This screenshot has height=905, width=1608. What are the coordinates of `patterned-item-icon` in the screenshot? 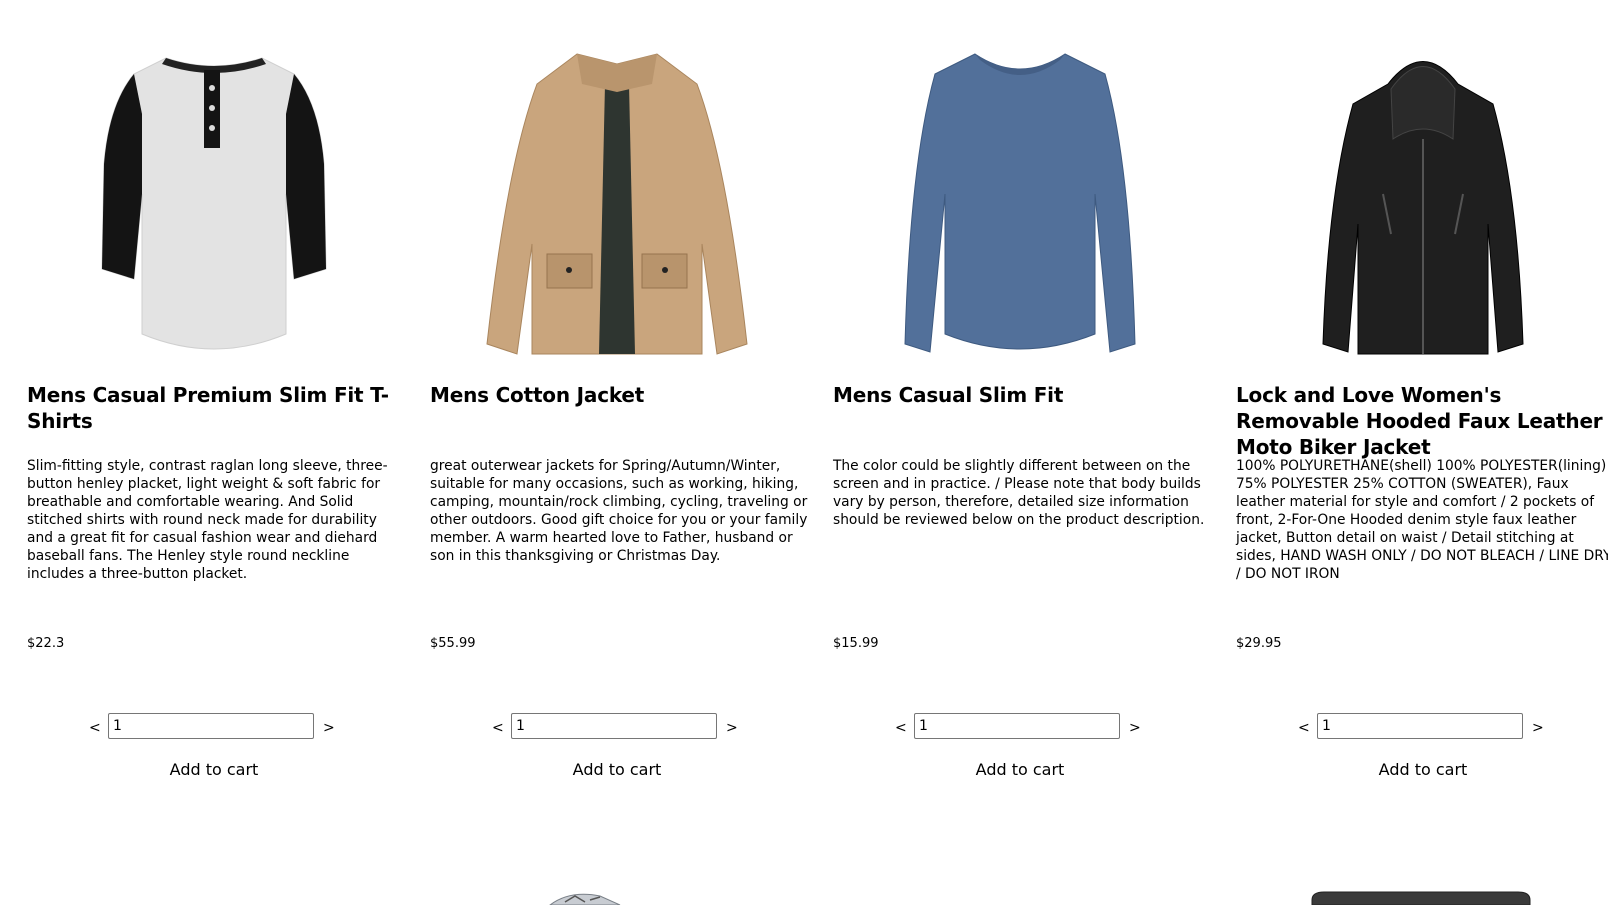 It's located at (585, 899).